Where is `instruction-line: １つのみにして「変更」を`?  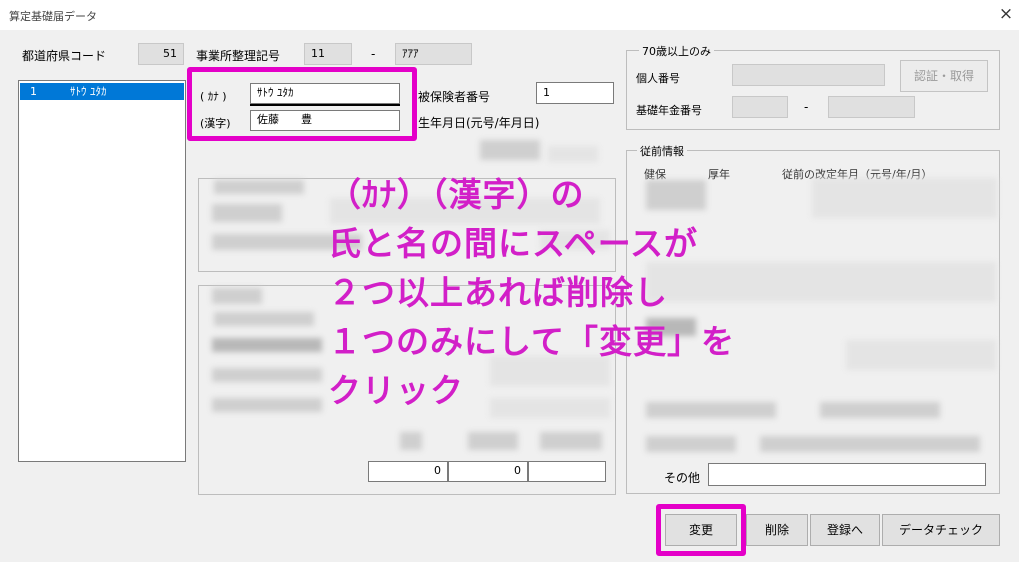
instruction-line: １つのみにして「変更」を is located at coordinates (532, 341).